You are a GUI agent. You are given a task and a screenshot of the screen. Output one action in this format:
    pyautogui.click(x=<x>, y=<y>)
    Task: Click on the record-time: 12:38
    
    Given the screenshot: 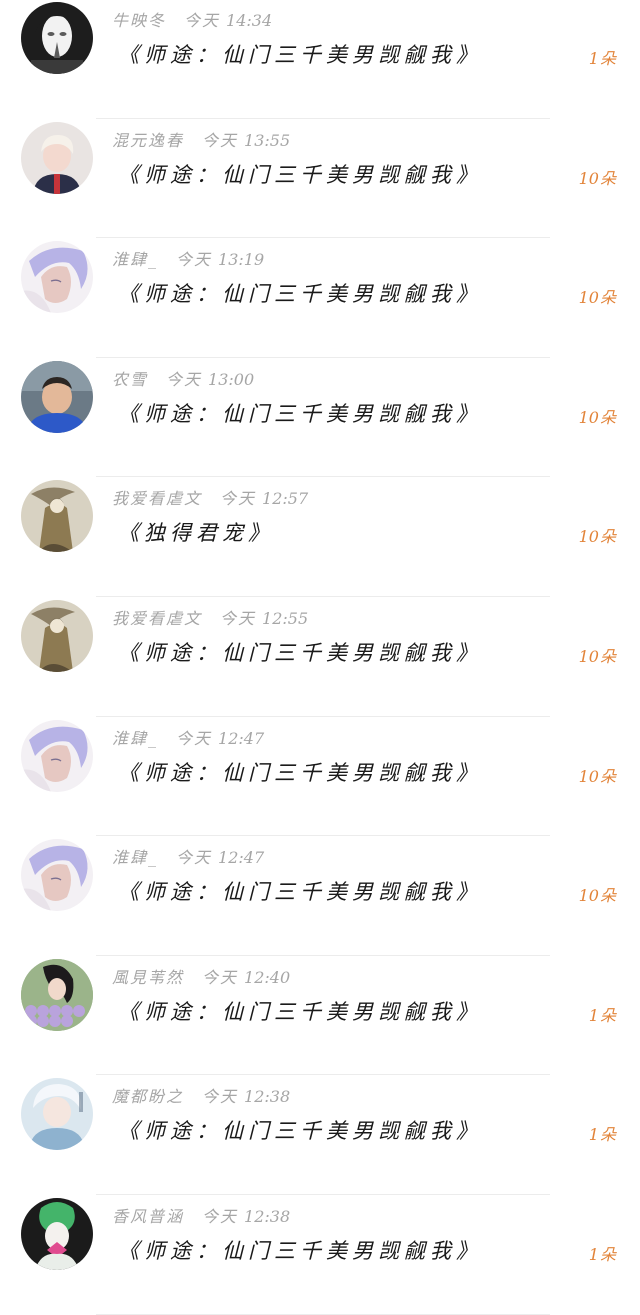 What is the action you would take?
    pyautogui.click(x=267, y=1097)
    